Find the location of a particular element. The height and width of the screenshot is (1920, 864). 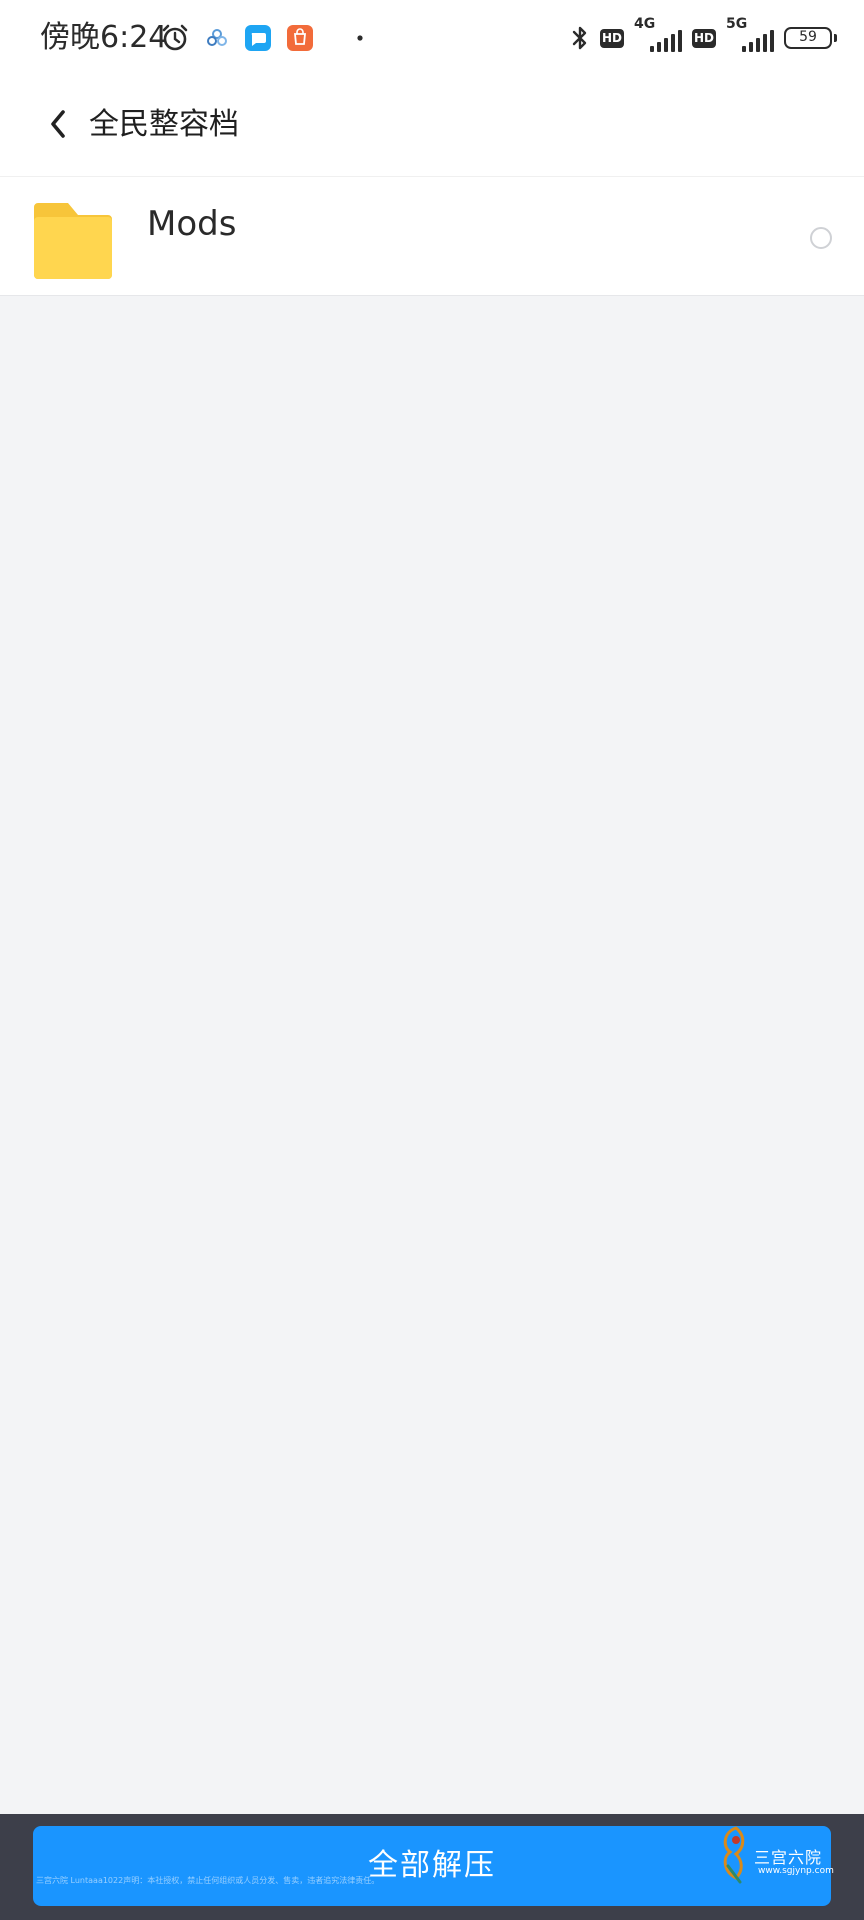

file-name: Mods is located at coordinates (192, 224).